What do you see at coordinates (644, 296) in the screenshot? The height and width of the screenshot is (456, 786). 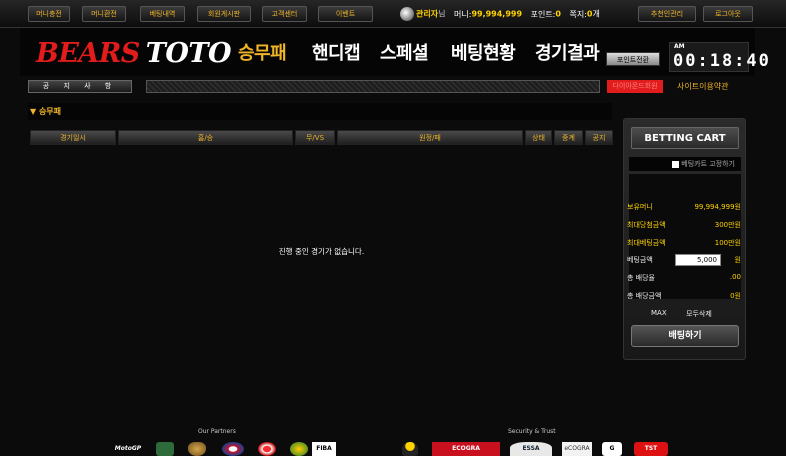 I see `total-payout-label: 총 배당금액` at bounding box center [644, 296].